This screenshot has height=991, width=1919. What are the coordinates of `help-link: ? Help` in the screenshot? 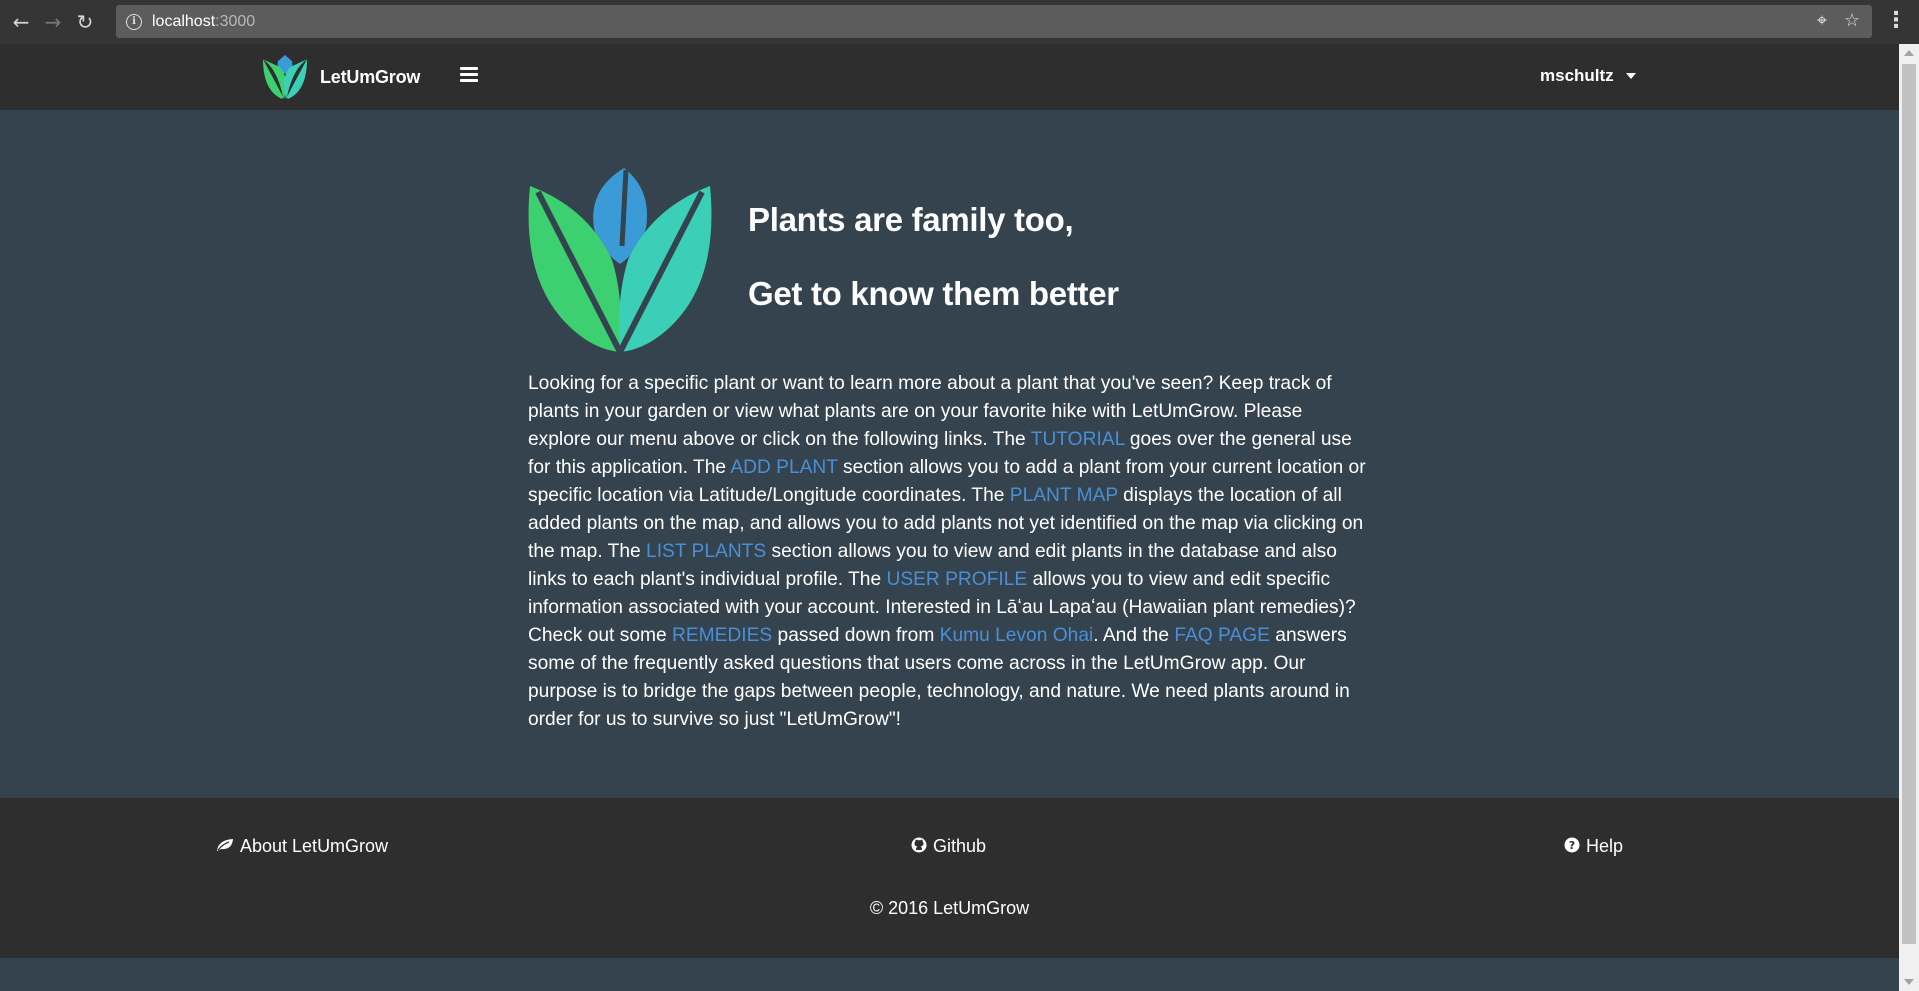 It's located at (1593, 846).